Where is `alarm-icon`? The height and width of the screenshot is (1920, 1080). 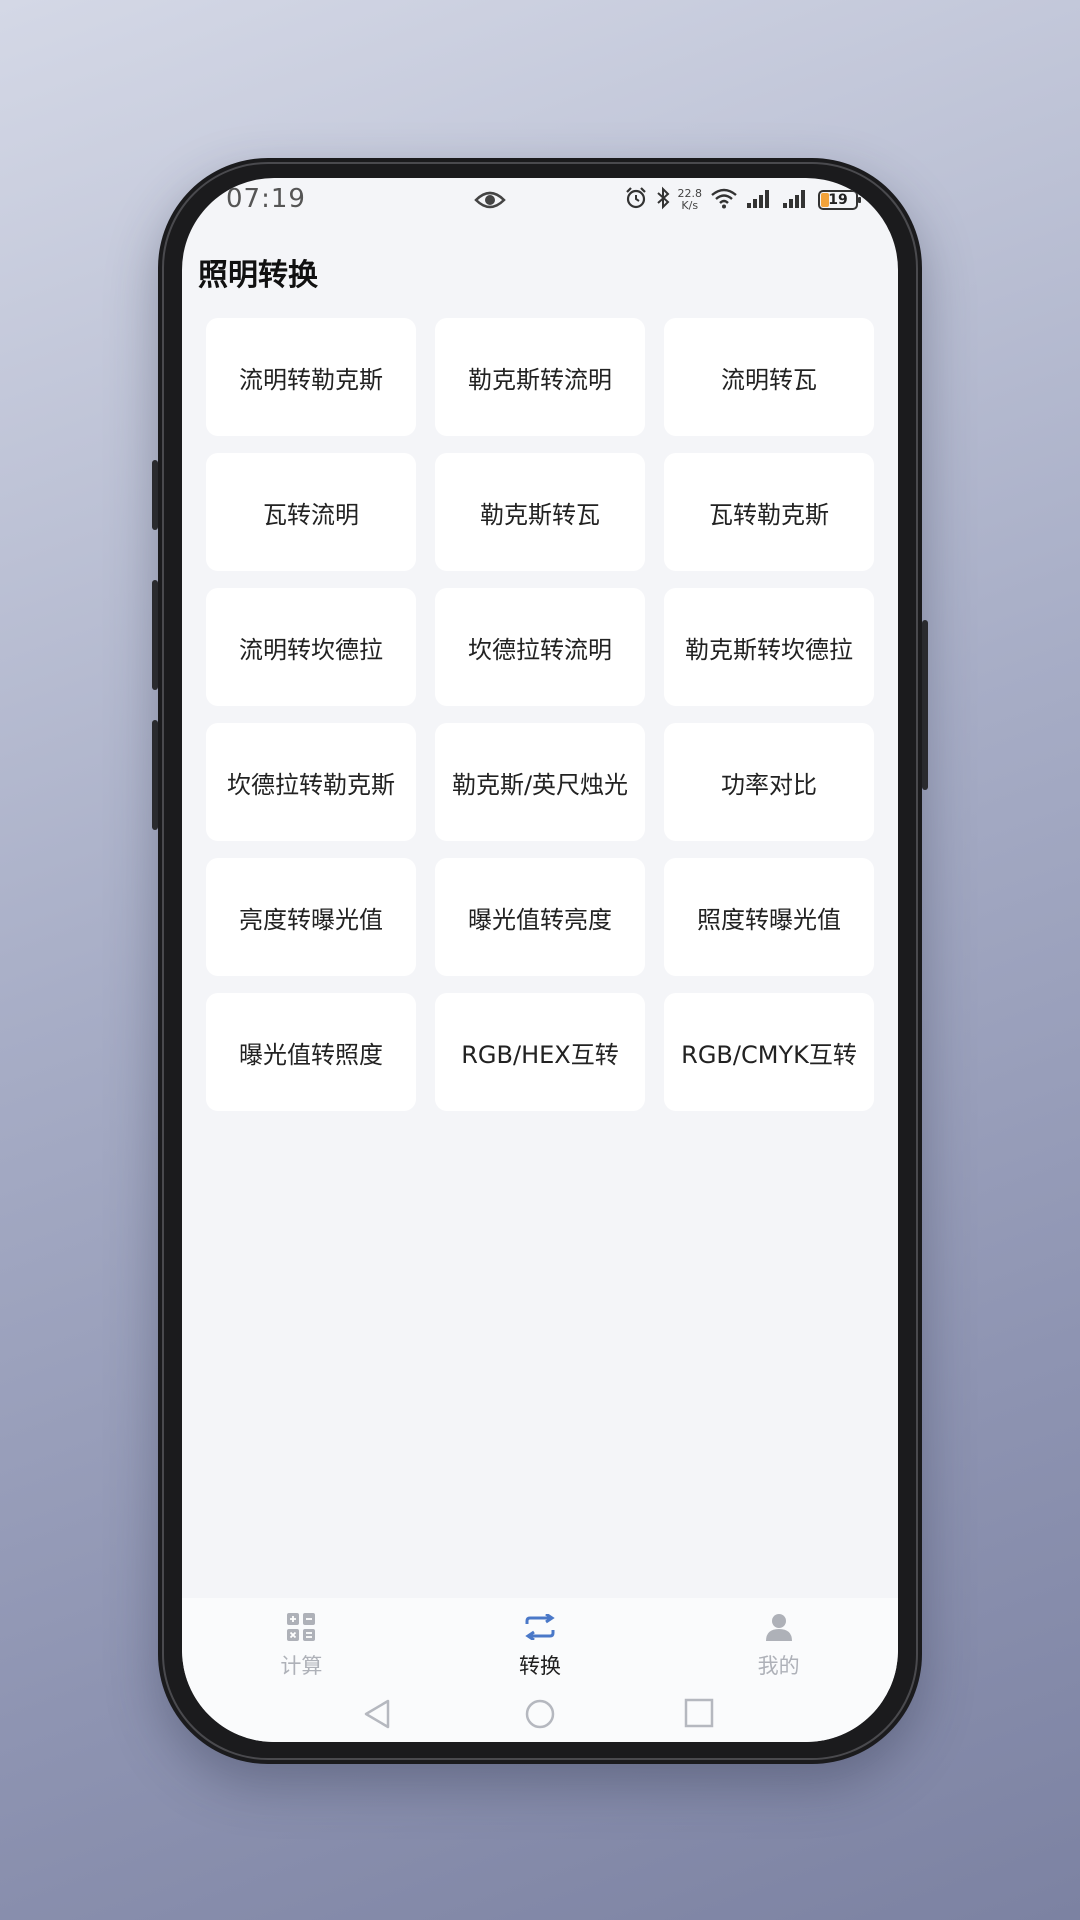
alarm-icon is located at coordinates (636, 200).